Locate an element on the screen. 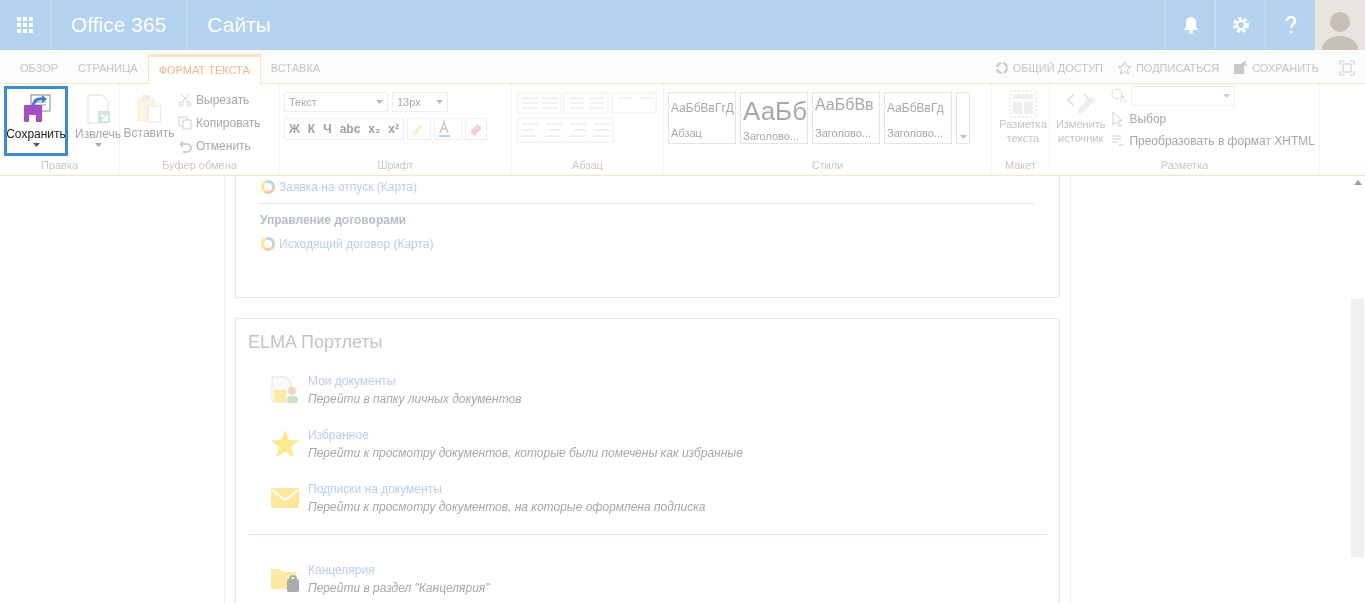 The width and height of the screenshot is (1365, 603). ribbon-tab: СТРАНИЦА is located at coordinates (108, 68).